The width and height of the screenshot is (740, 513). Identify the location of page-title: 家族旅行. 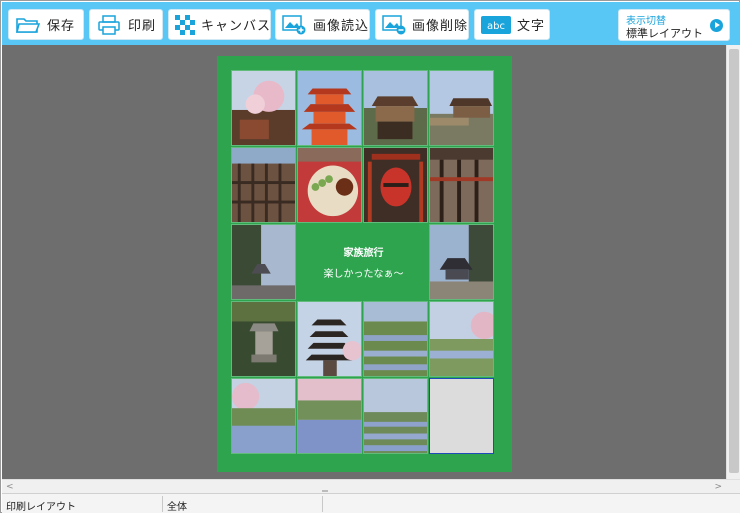
(363, 253).